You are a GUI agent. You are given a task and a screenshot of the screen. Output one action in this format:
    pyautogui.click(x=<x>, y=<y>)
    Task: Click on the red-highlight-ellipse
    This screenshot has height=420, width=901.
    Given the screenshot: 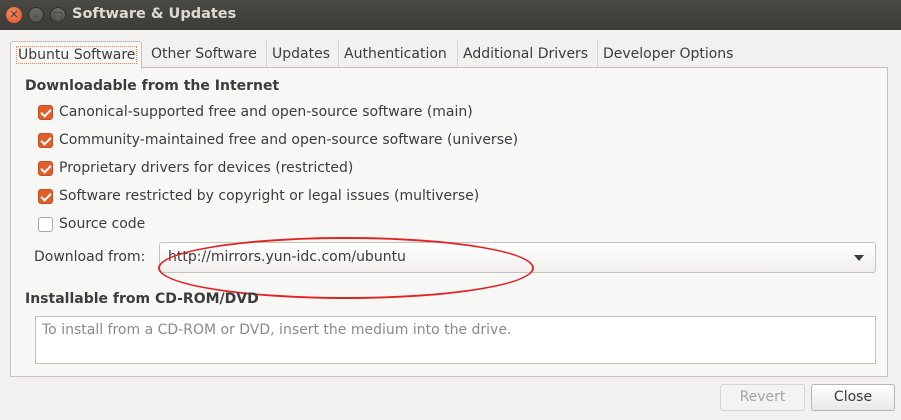 What is the action you would take?
    pyautogui.click(x=346, y=268)
    